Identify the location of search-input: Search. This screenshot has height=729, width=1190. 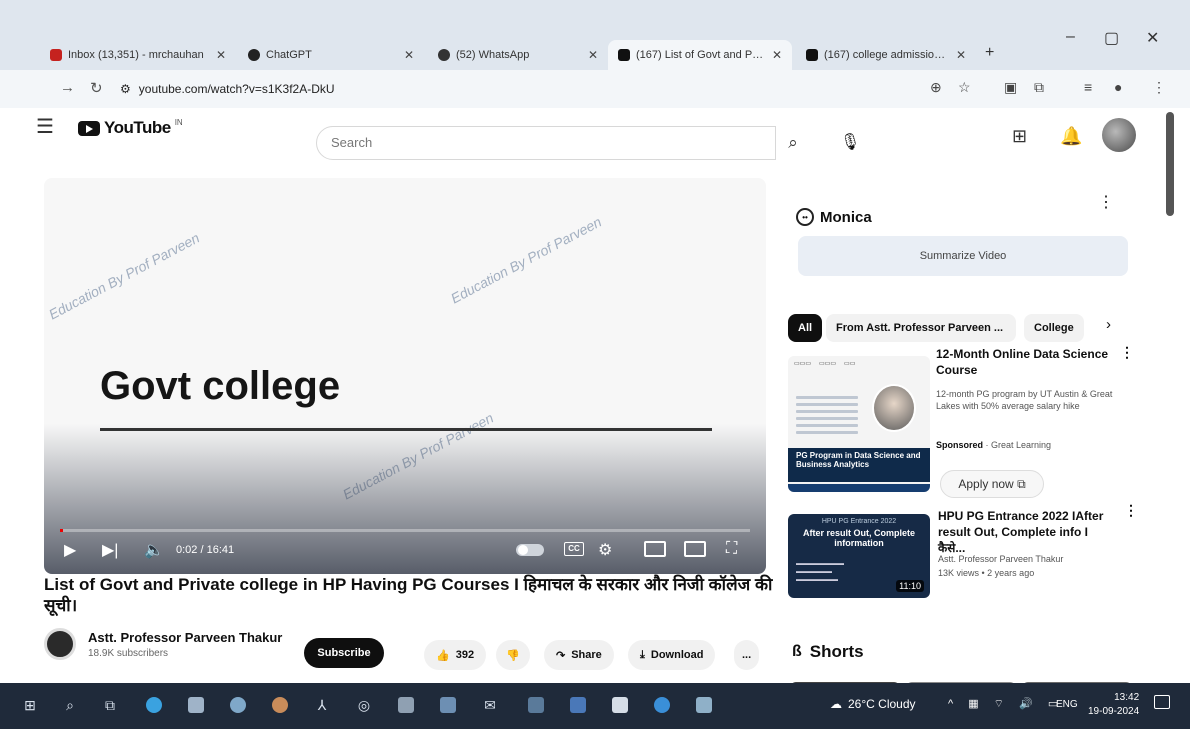
(546, 143).